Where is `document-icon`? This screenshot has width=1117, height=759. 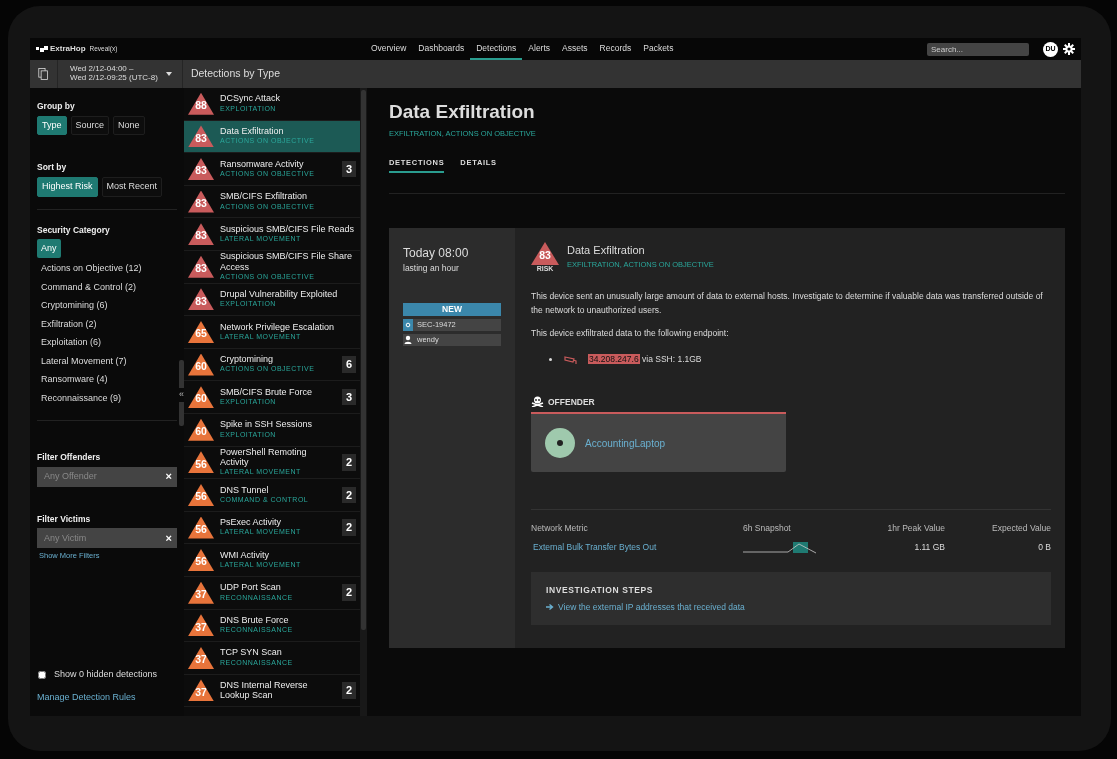 document-icon is located at coordinates (43, 74).